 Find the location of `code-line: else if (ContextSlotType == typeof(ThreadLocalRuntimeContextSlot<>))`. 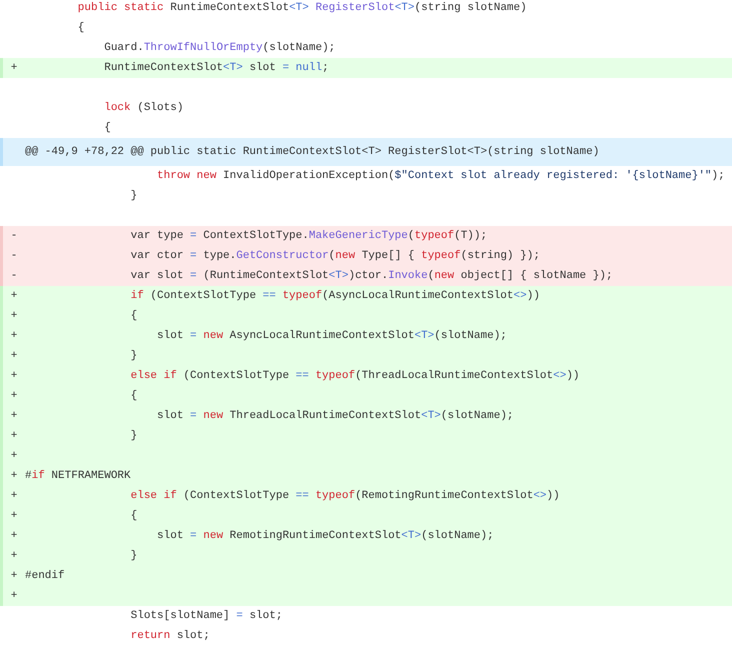

code-line: else if (ContextSlotType == typeof(ThreadLocalRuntimeContextSlot<>)) is located at coordinates (355, 376).